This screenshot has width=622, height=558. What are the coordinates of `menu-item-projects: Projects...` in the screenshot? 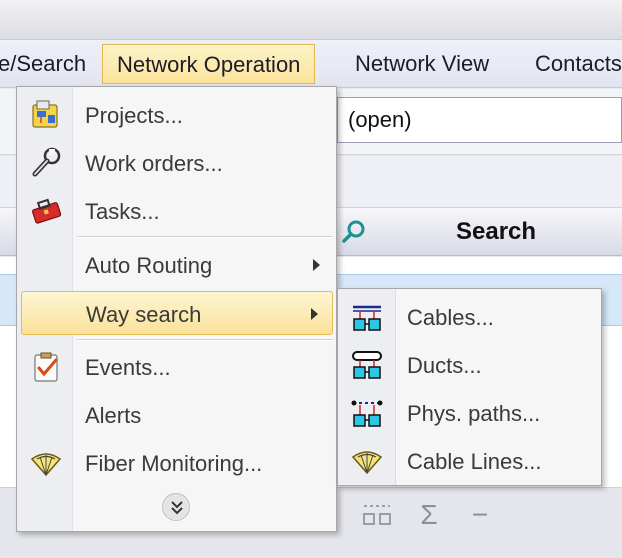 It's located at (176, 115).